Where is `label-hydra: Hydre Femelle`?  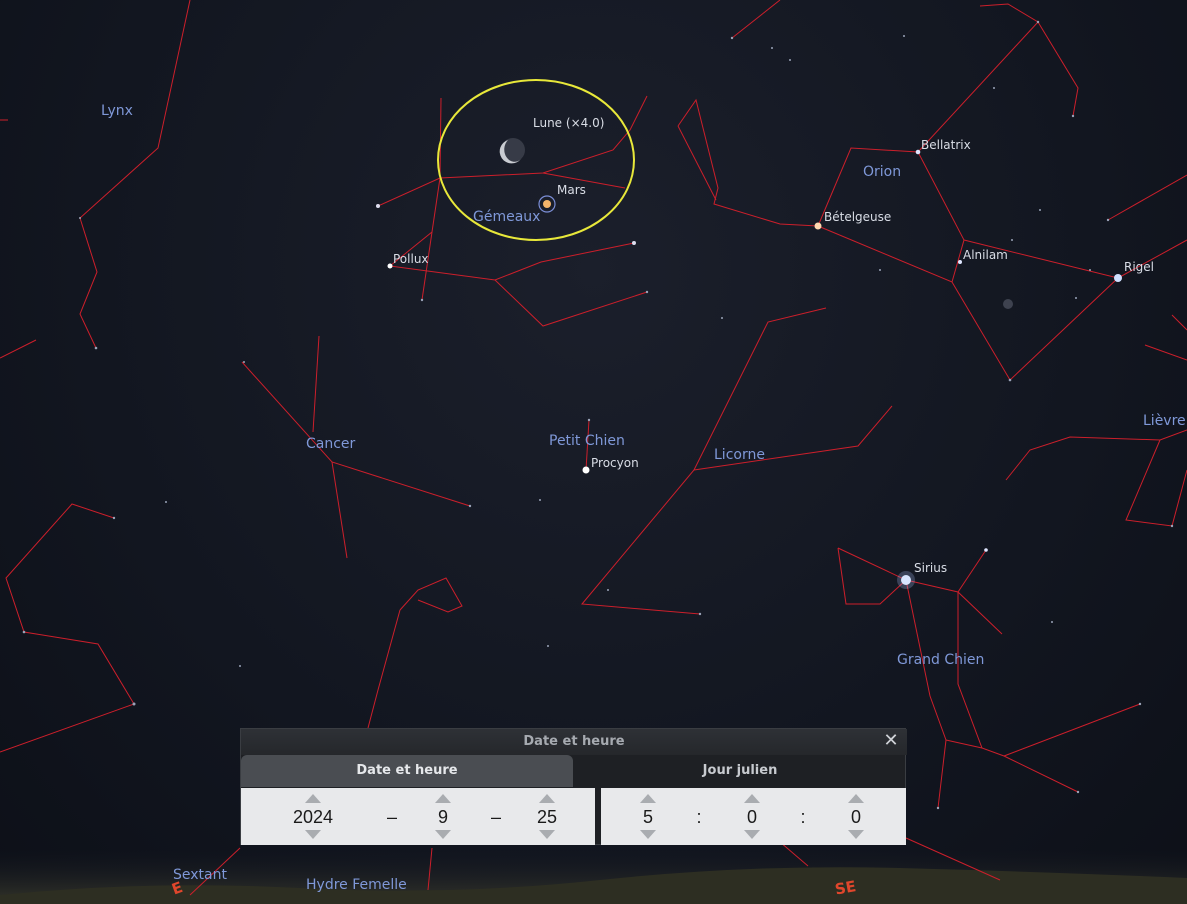
label-hydra: Hydre Femelle is located at coordinates (356, 885).